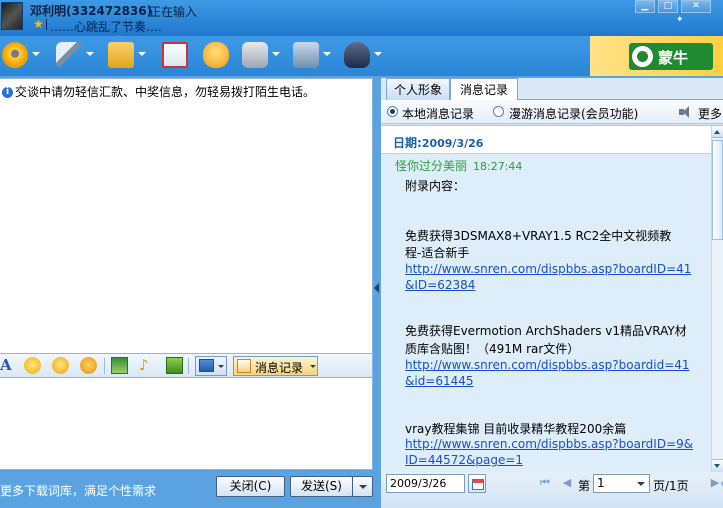  I want to click on minimize-button: ▁, so click(645, 6).